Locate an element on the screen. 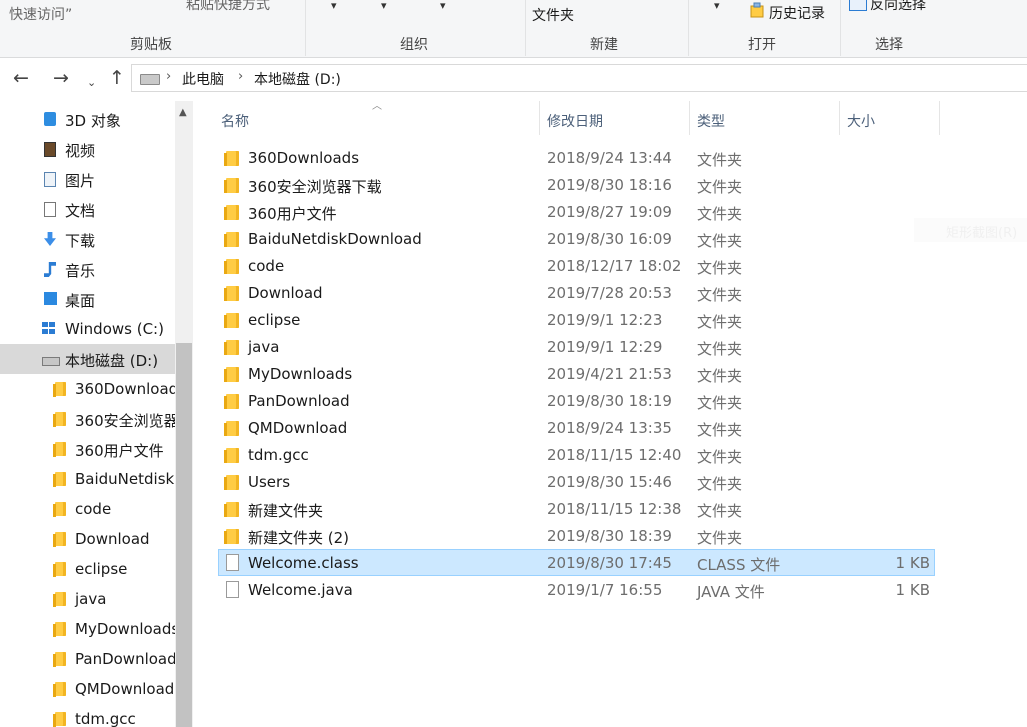 Image resolution: width=1027 pixels, height=727 pixels. file-row: Users 2019/8/30 15:46 文件夹 is located at coordinates (576, 482).